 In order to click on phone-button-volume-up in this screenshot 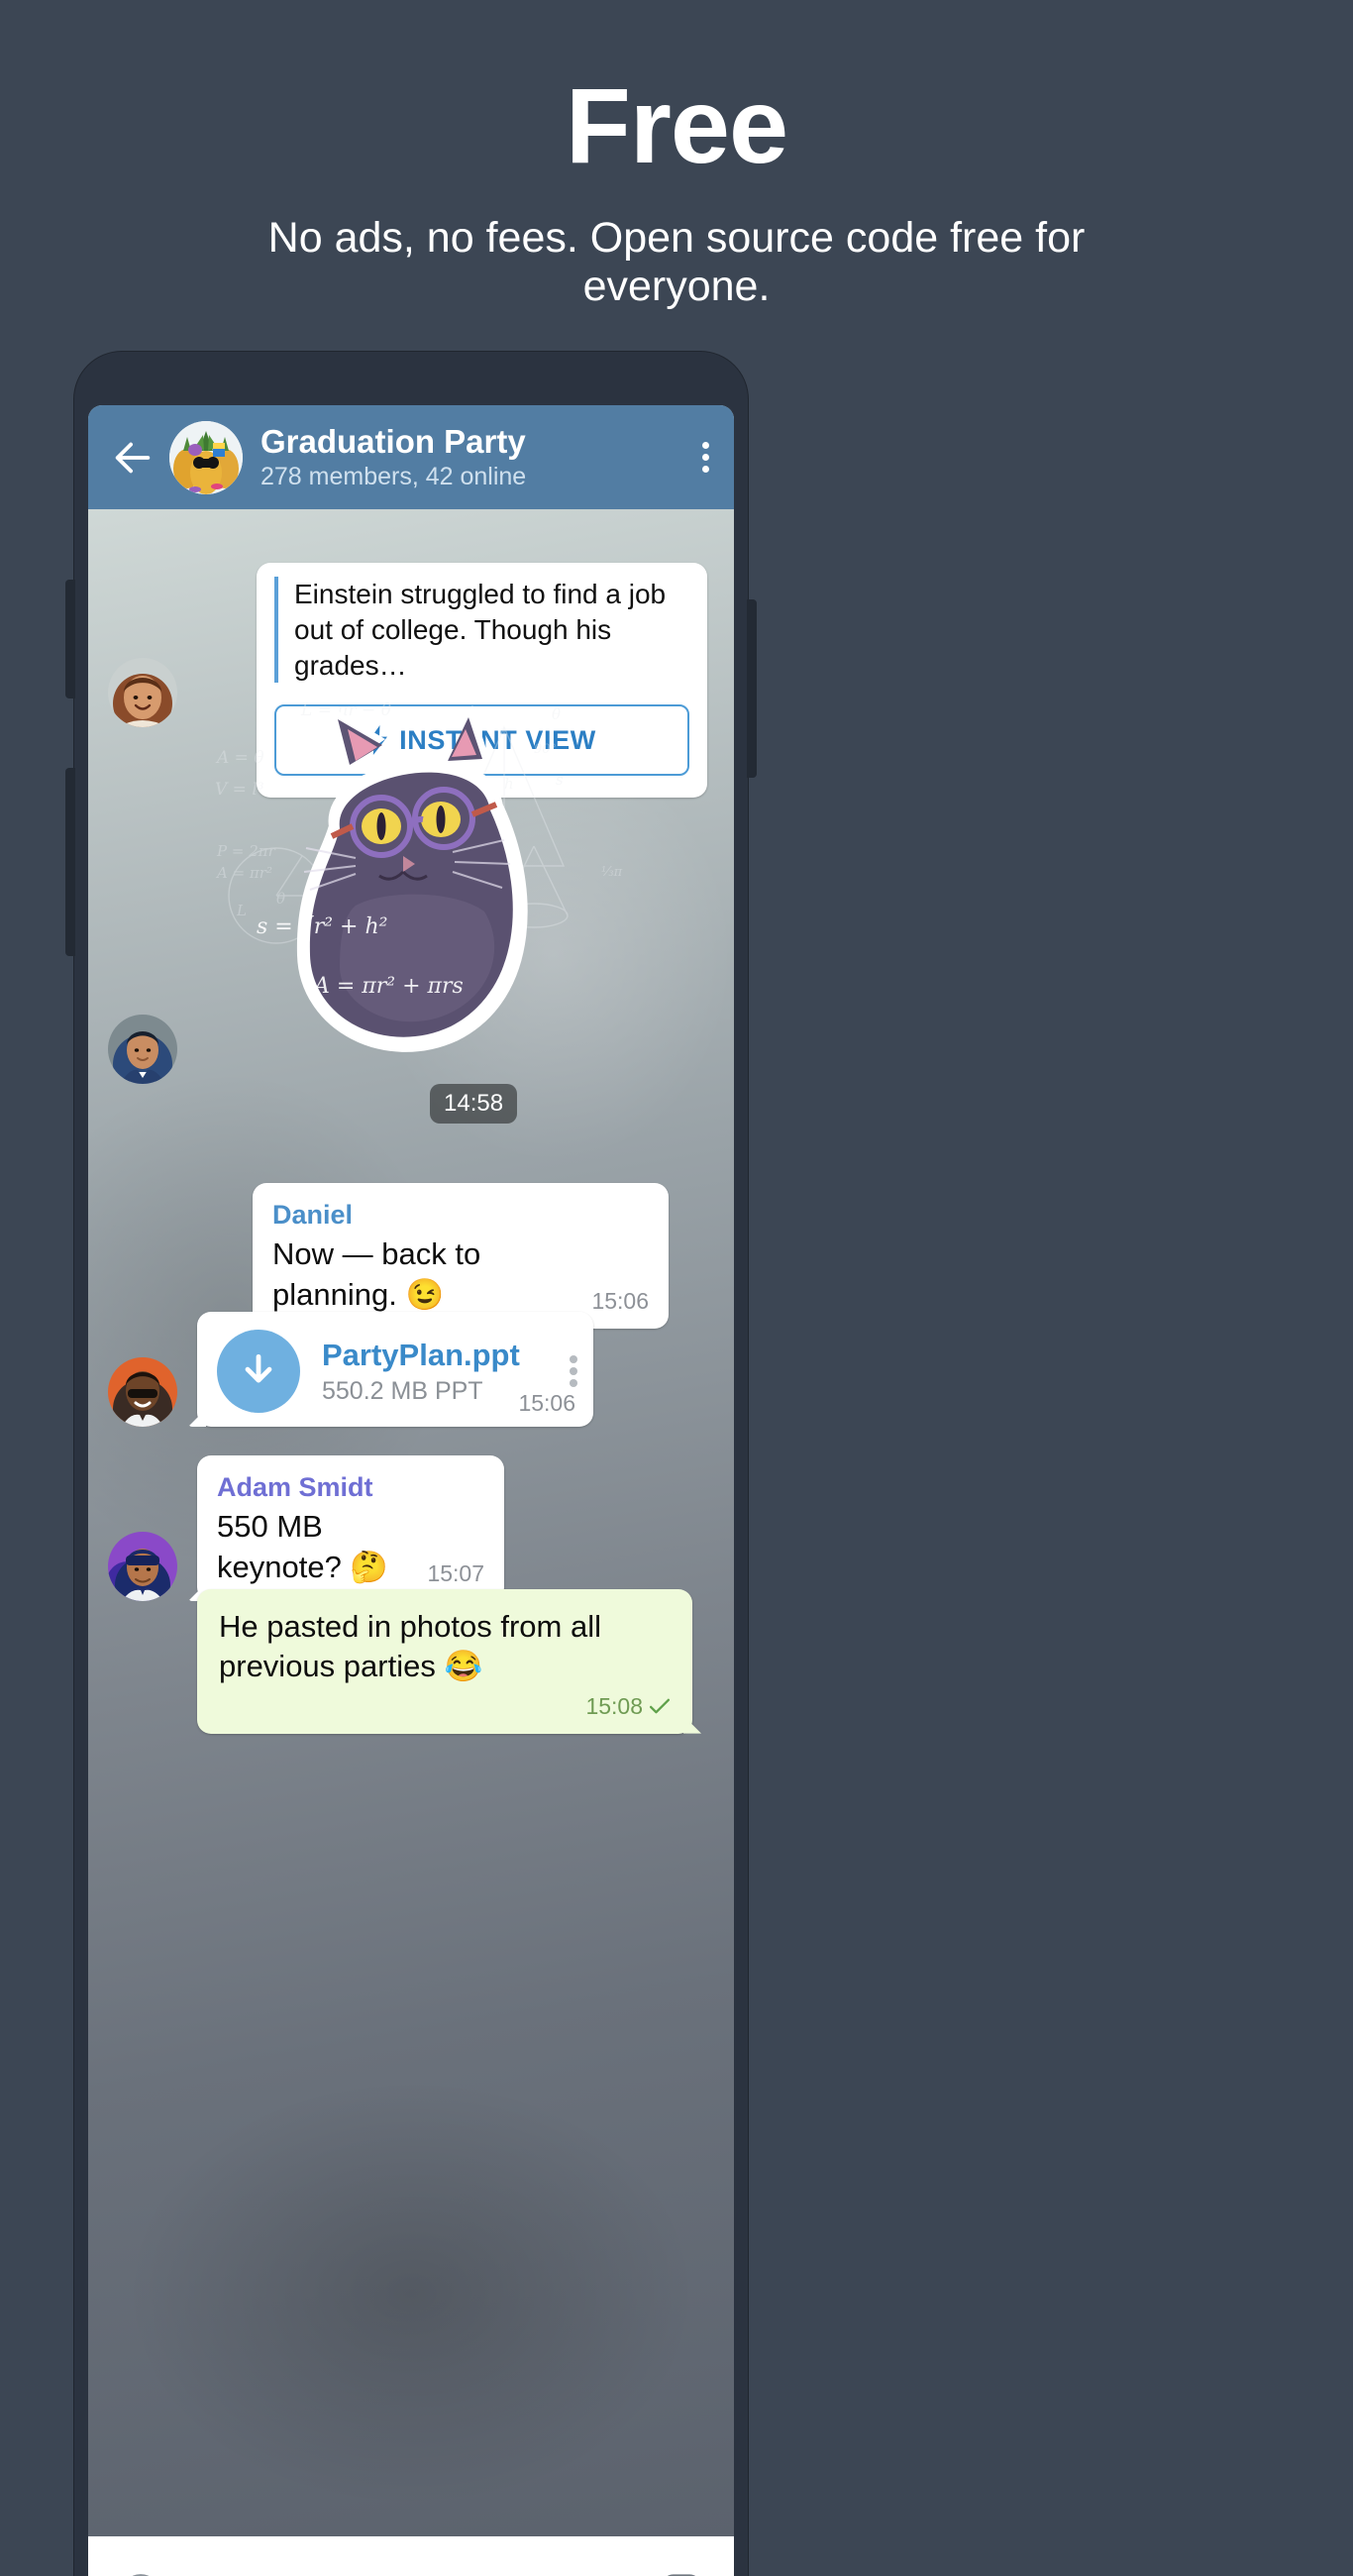, I will do `click(70, 639)`.